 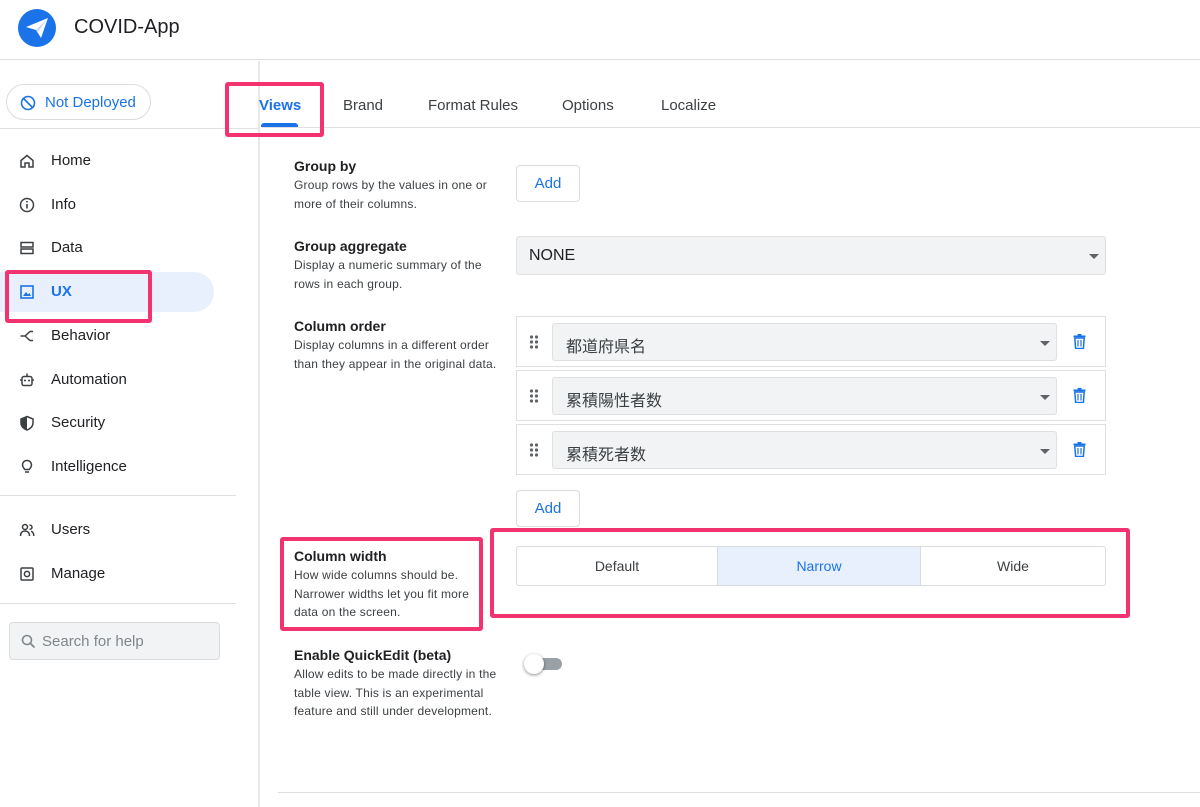 I want to click on sidebar-item-intelligence: Intelligence, so click(x=107, y=467).